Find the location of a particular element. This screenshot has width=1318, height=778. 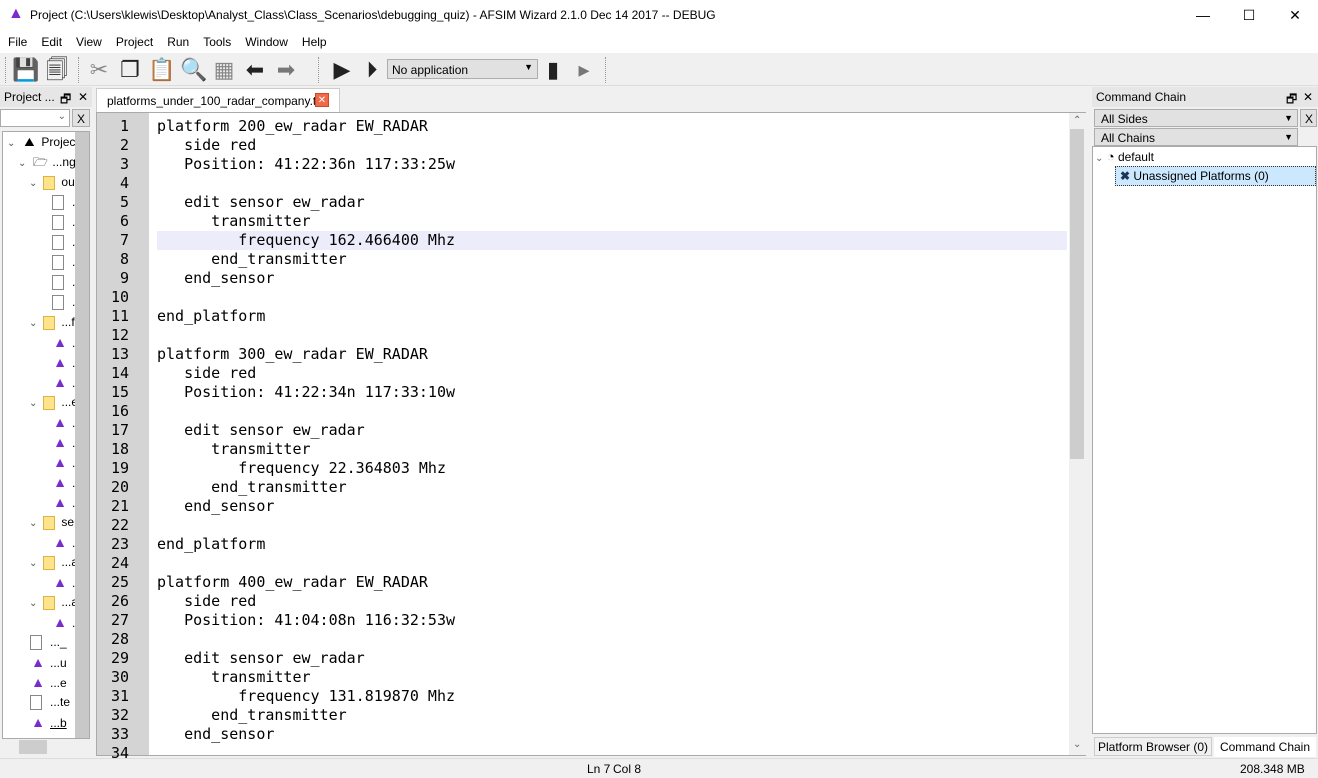

editor-vertical-scrollbar: ⌃ ⌄ is located at coordinates (1077, 434).